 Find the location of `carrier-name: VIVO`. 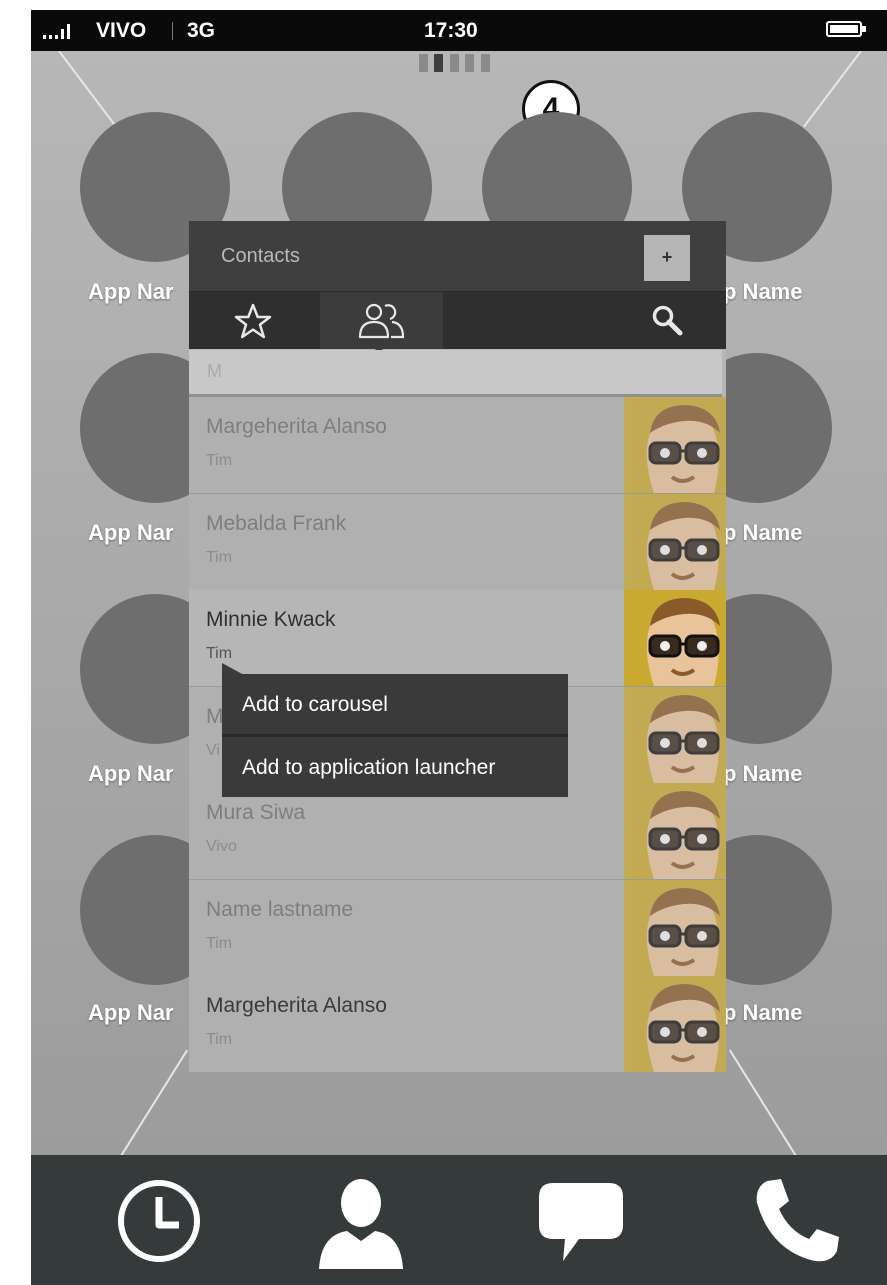

carrier-name: VIVO is located at coordinates (121, 30).